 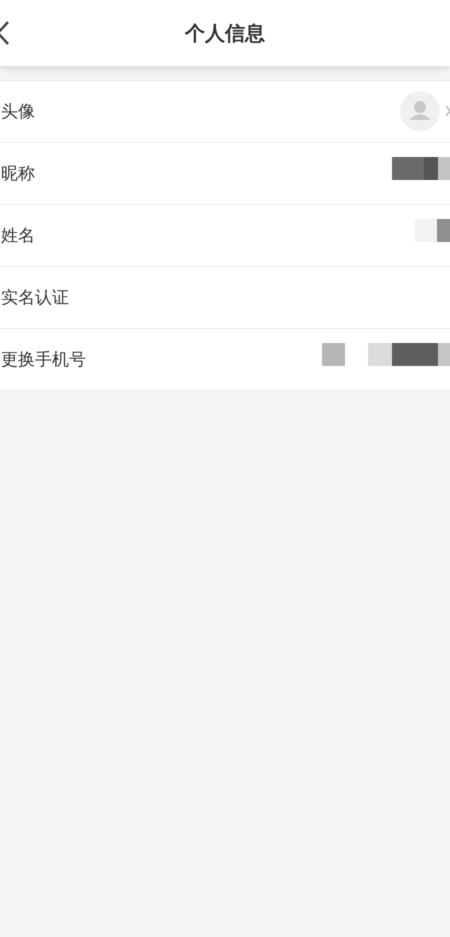 I want to click on row-label: 头像, so click(x=18, y=112).